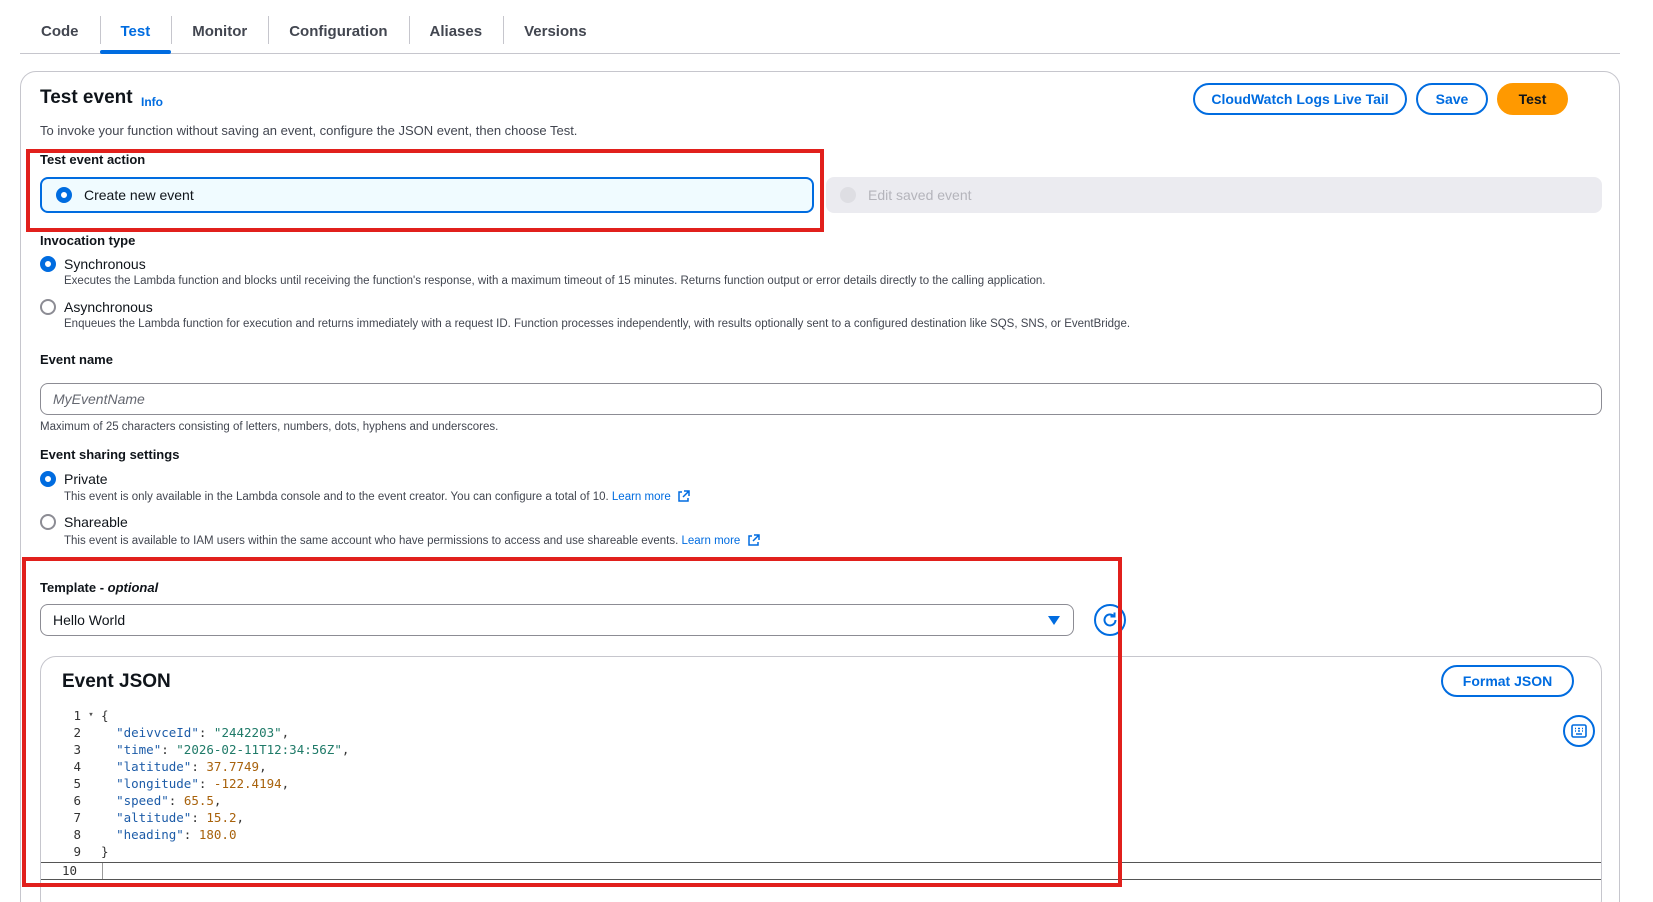 The image size is (1653, 902). I want to click on tab-configuration: Configuration, so click(338, 31).